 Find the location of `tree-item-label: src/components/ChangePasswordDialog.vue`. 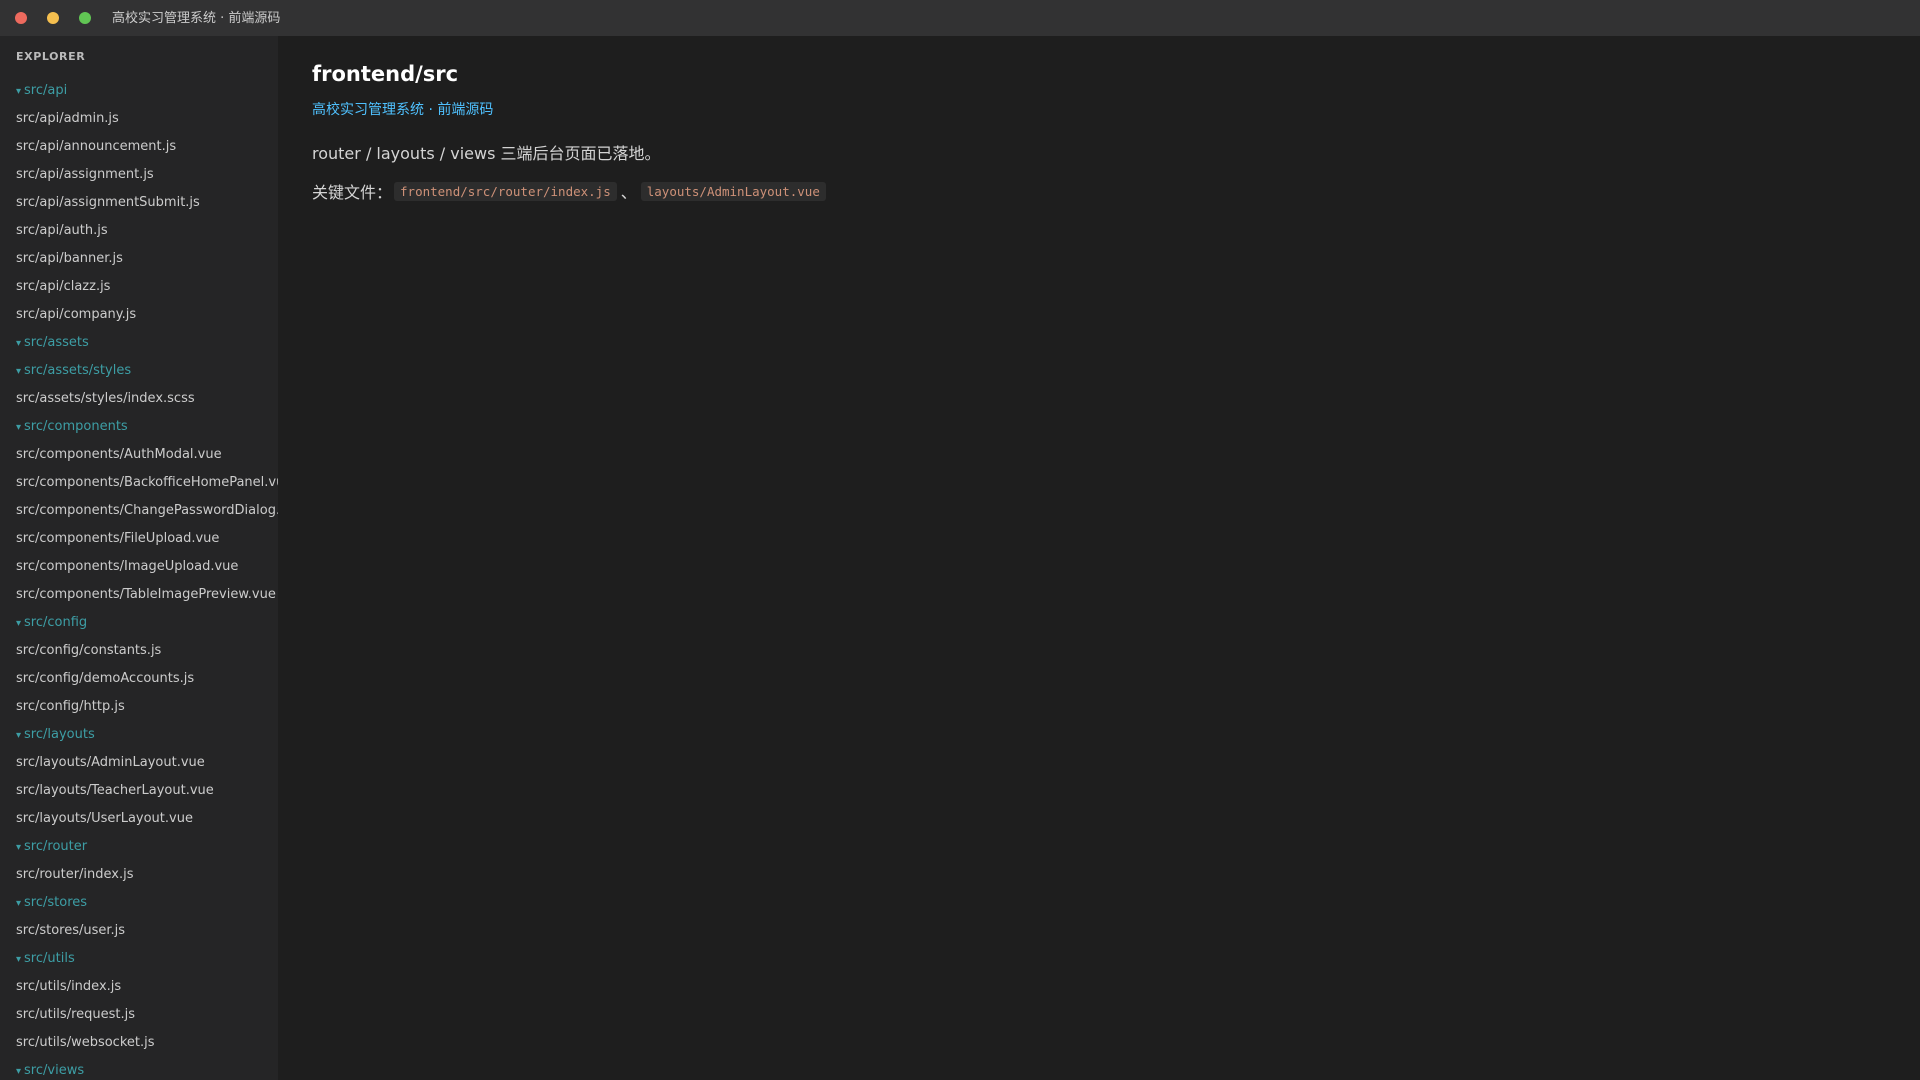

tree-item-label: src/components/ChangePasswordDialog.vue is located at coordinates (147, 510).